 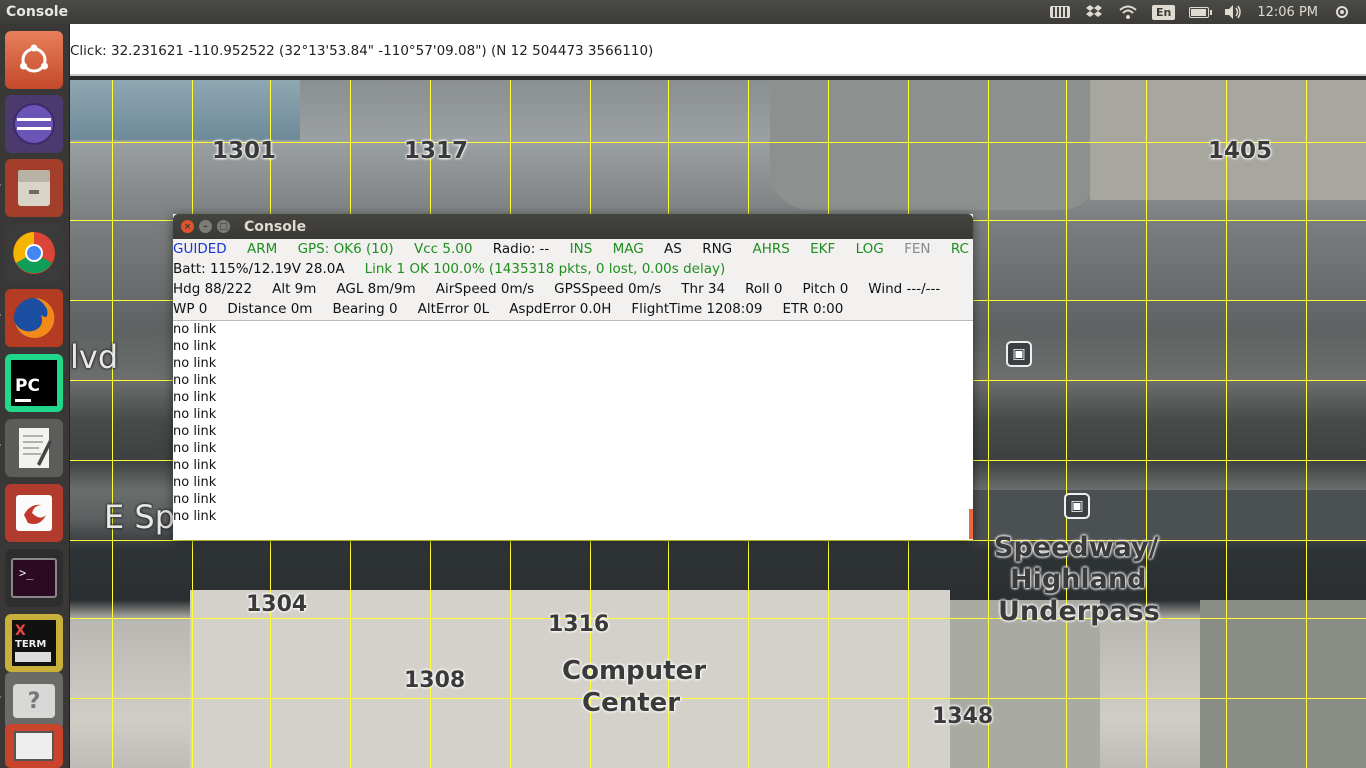 I want to click on active-window-title: Console, so click(x=37, y=12).